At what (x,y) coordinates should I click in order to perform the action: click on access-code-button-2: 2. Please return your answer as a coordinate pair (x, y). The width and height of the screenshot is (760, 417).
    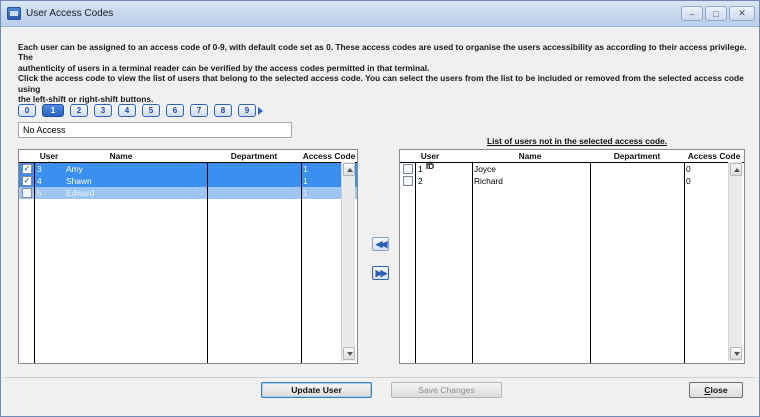
    Looking at the image, I should click on (79, 110).